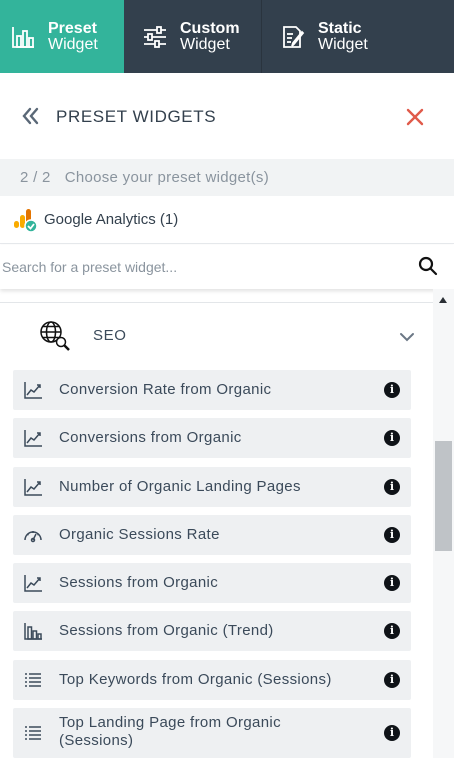 This screenshot has width=454, height=758. I want to click on tab-custom-line2: Widget, so click(205, 44).